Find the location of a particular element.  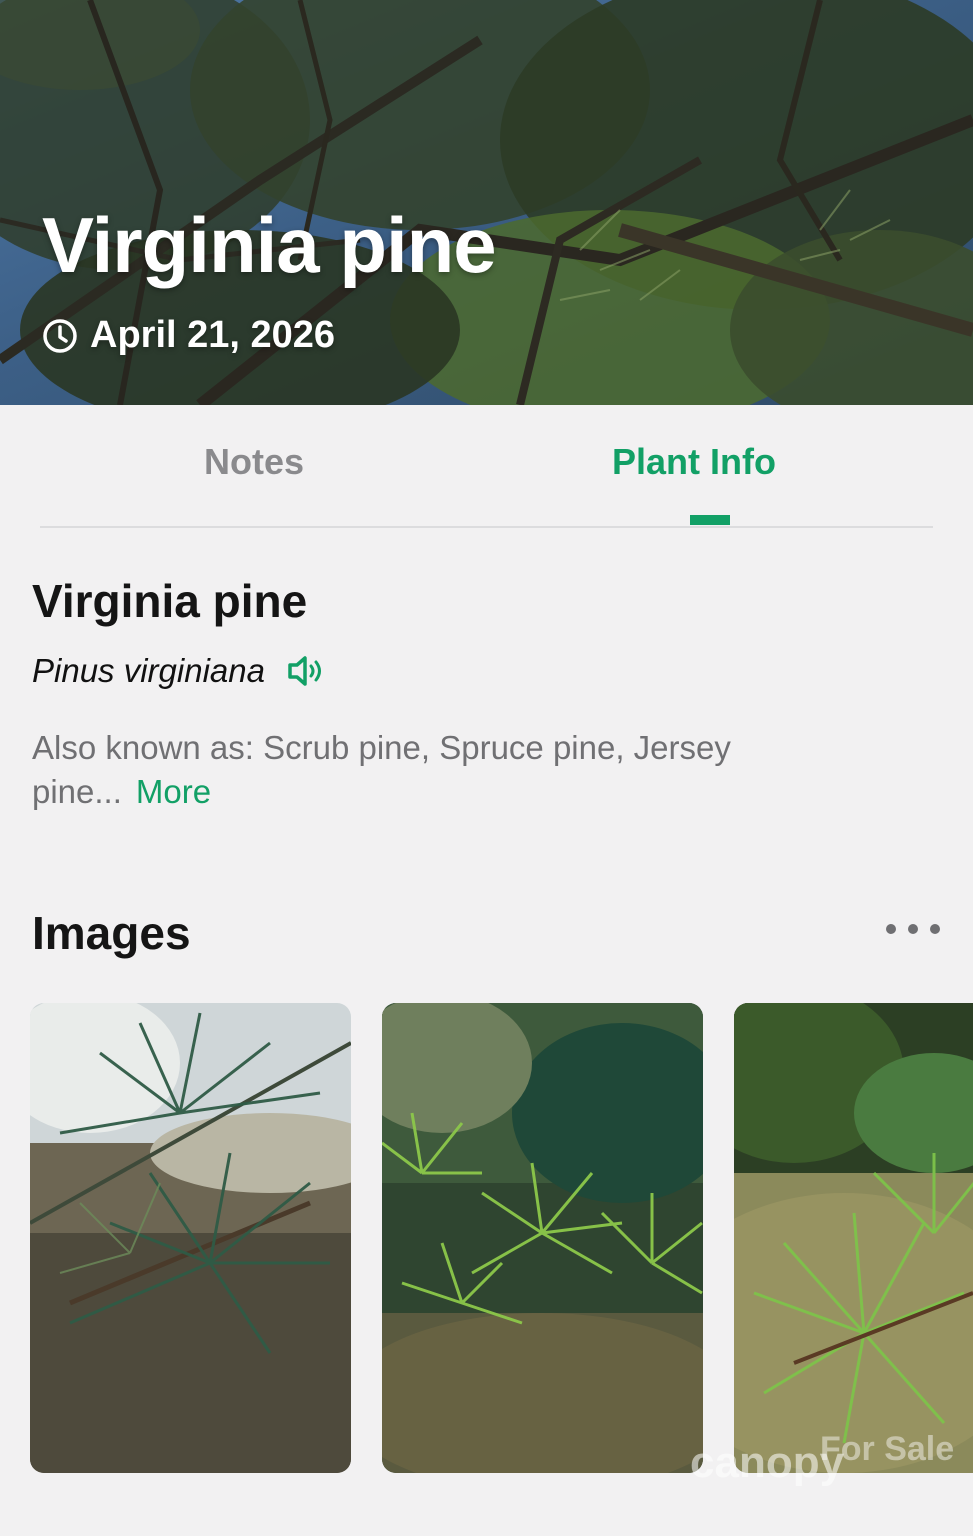

more-horizontal-icon is located at coordinates (913, 929).